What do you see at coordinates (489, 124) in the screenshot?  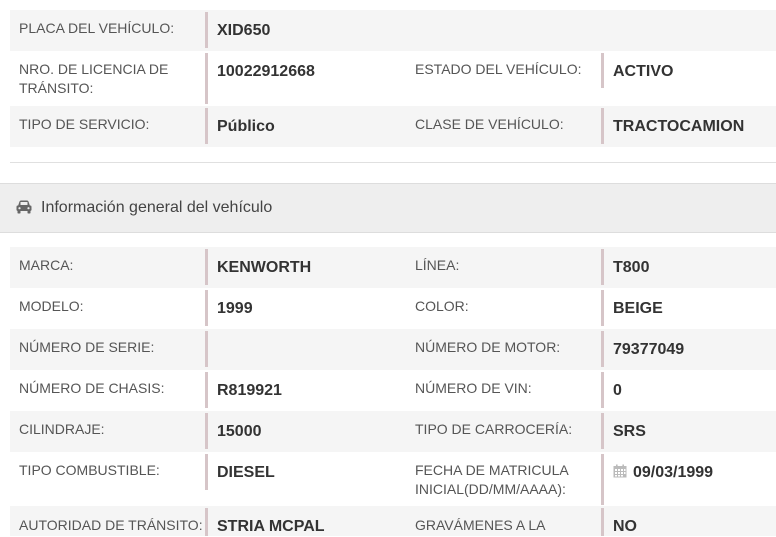 I see `field-label-clase: CLASE DE VEHÍCULO:` at bounding box center [489, 124].